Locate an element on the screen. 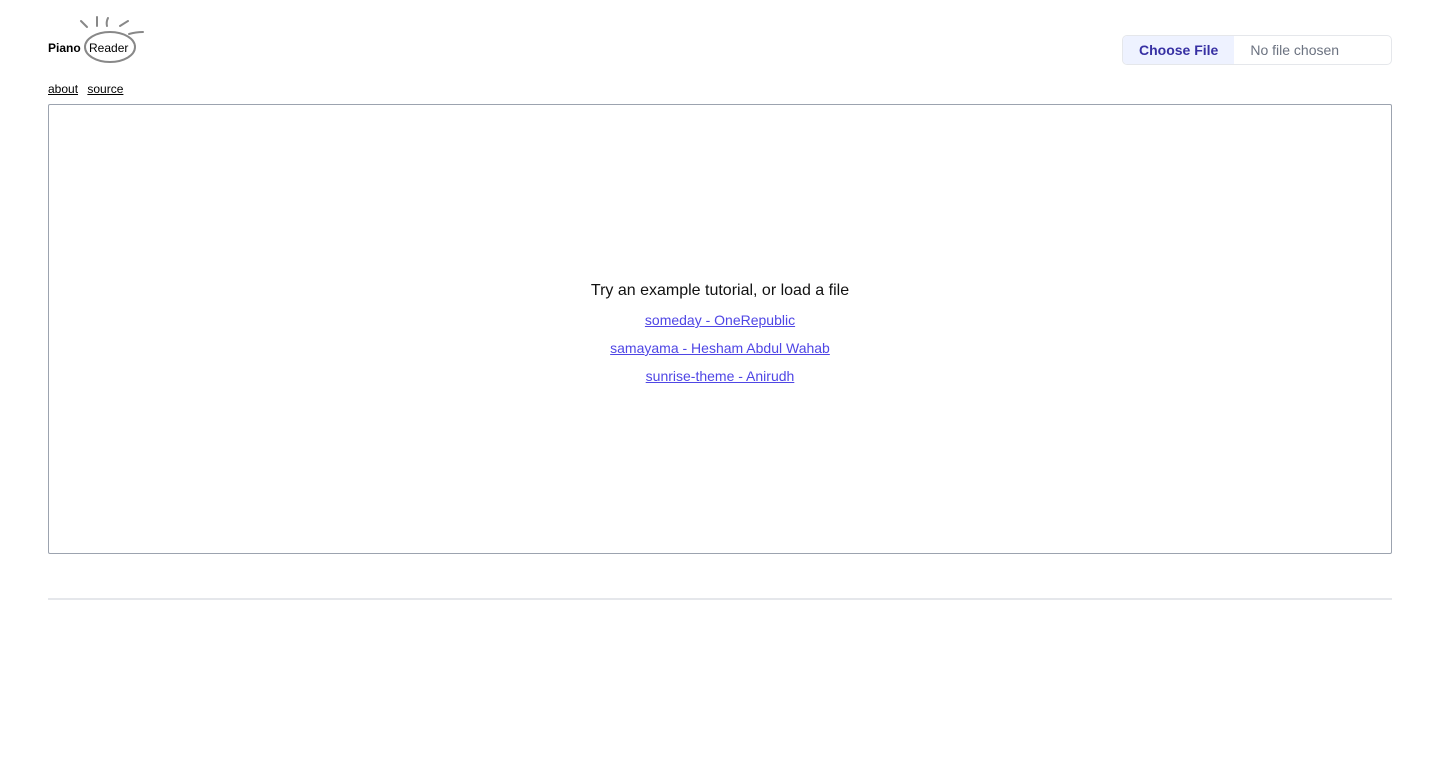  example-link-someday: someday - OneRepublic is located at coordinates (720, 320).